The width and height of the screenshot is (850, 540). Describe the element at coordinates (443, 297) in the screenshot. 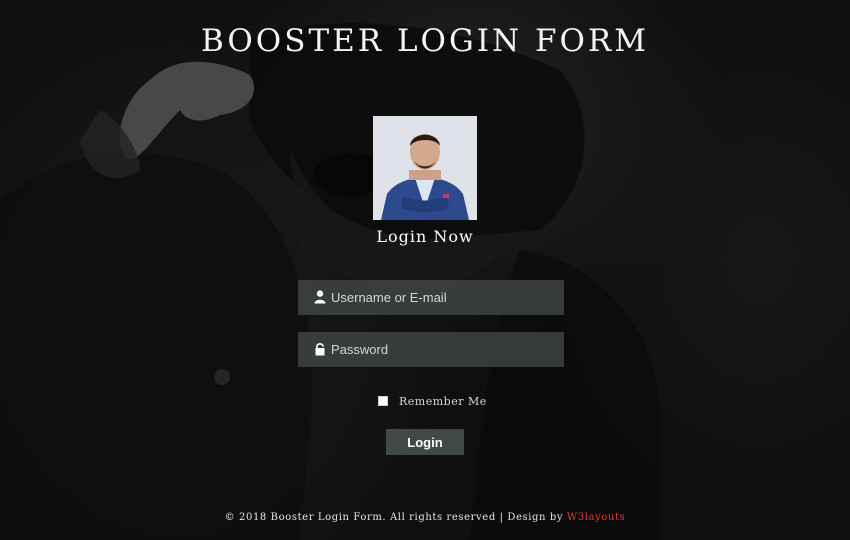

I see `username-input` at that location.